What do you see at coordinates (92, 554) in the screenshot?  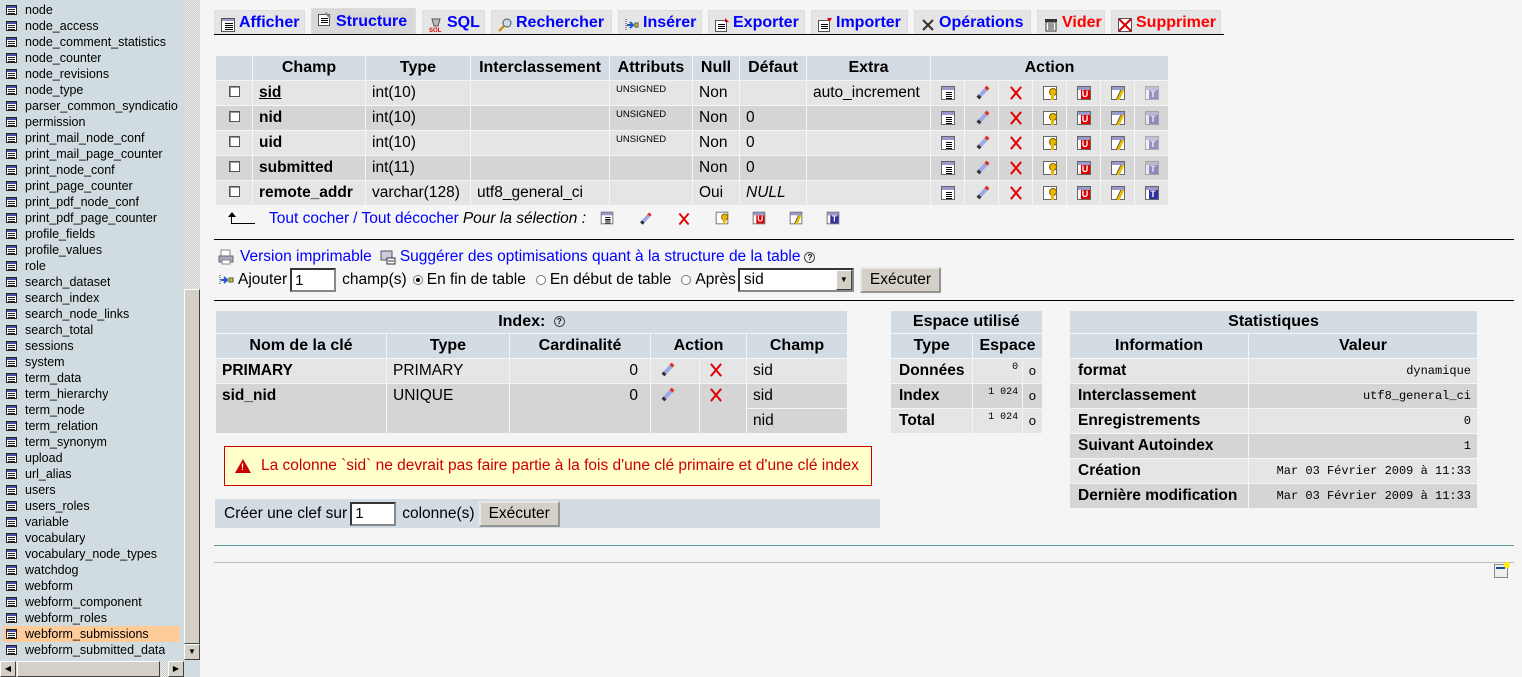 I see `sidebar-table-item: vocabulary_node_types` at bounding box center [92, 554].